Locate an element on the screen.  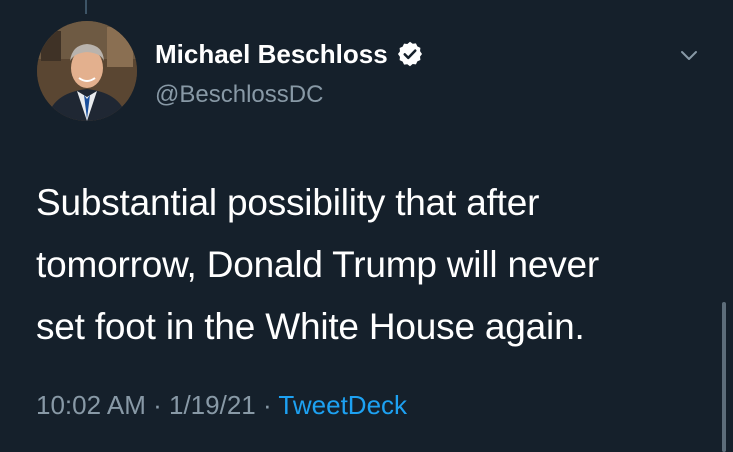
tweet-date: 1/19/21 is located at coordinates (212, 405).